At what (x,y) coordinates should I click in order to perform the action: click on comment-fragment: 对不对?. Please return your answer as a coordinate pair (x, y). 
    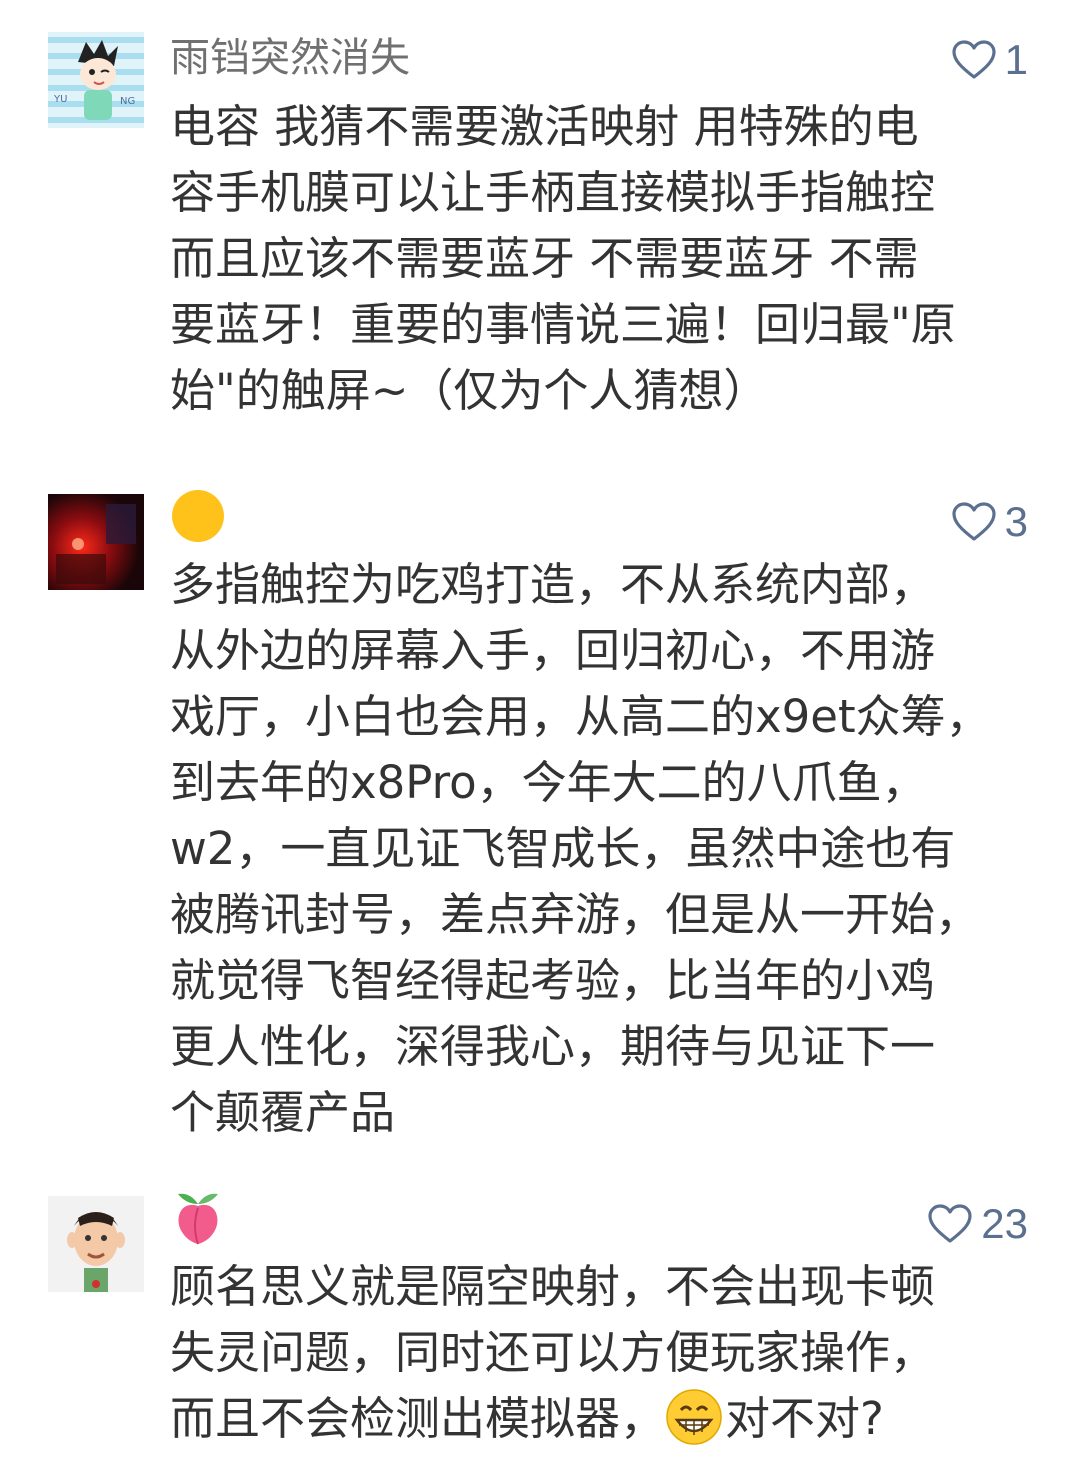
    Looking at the image, I should click on (804, 1418).